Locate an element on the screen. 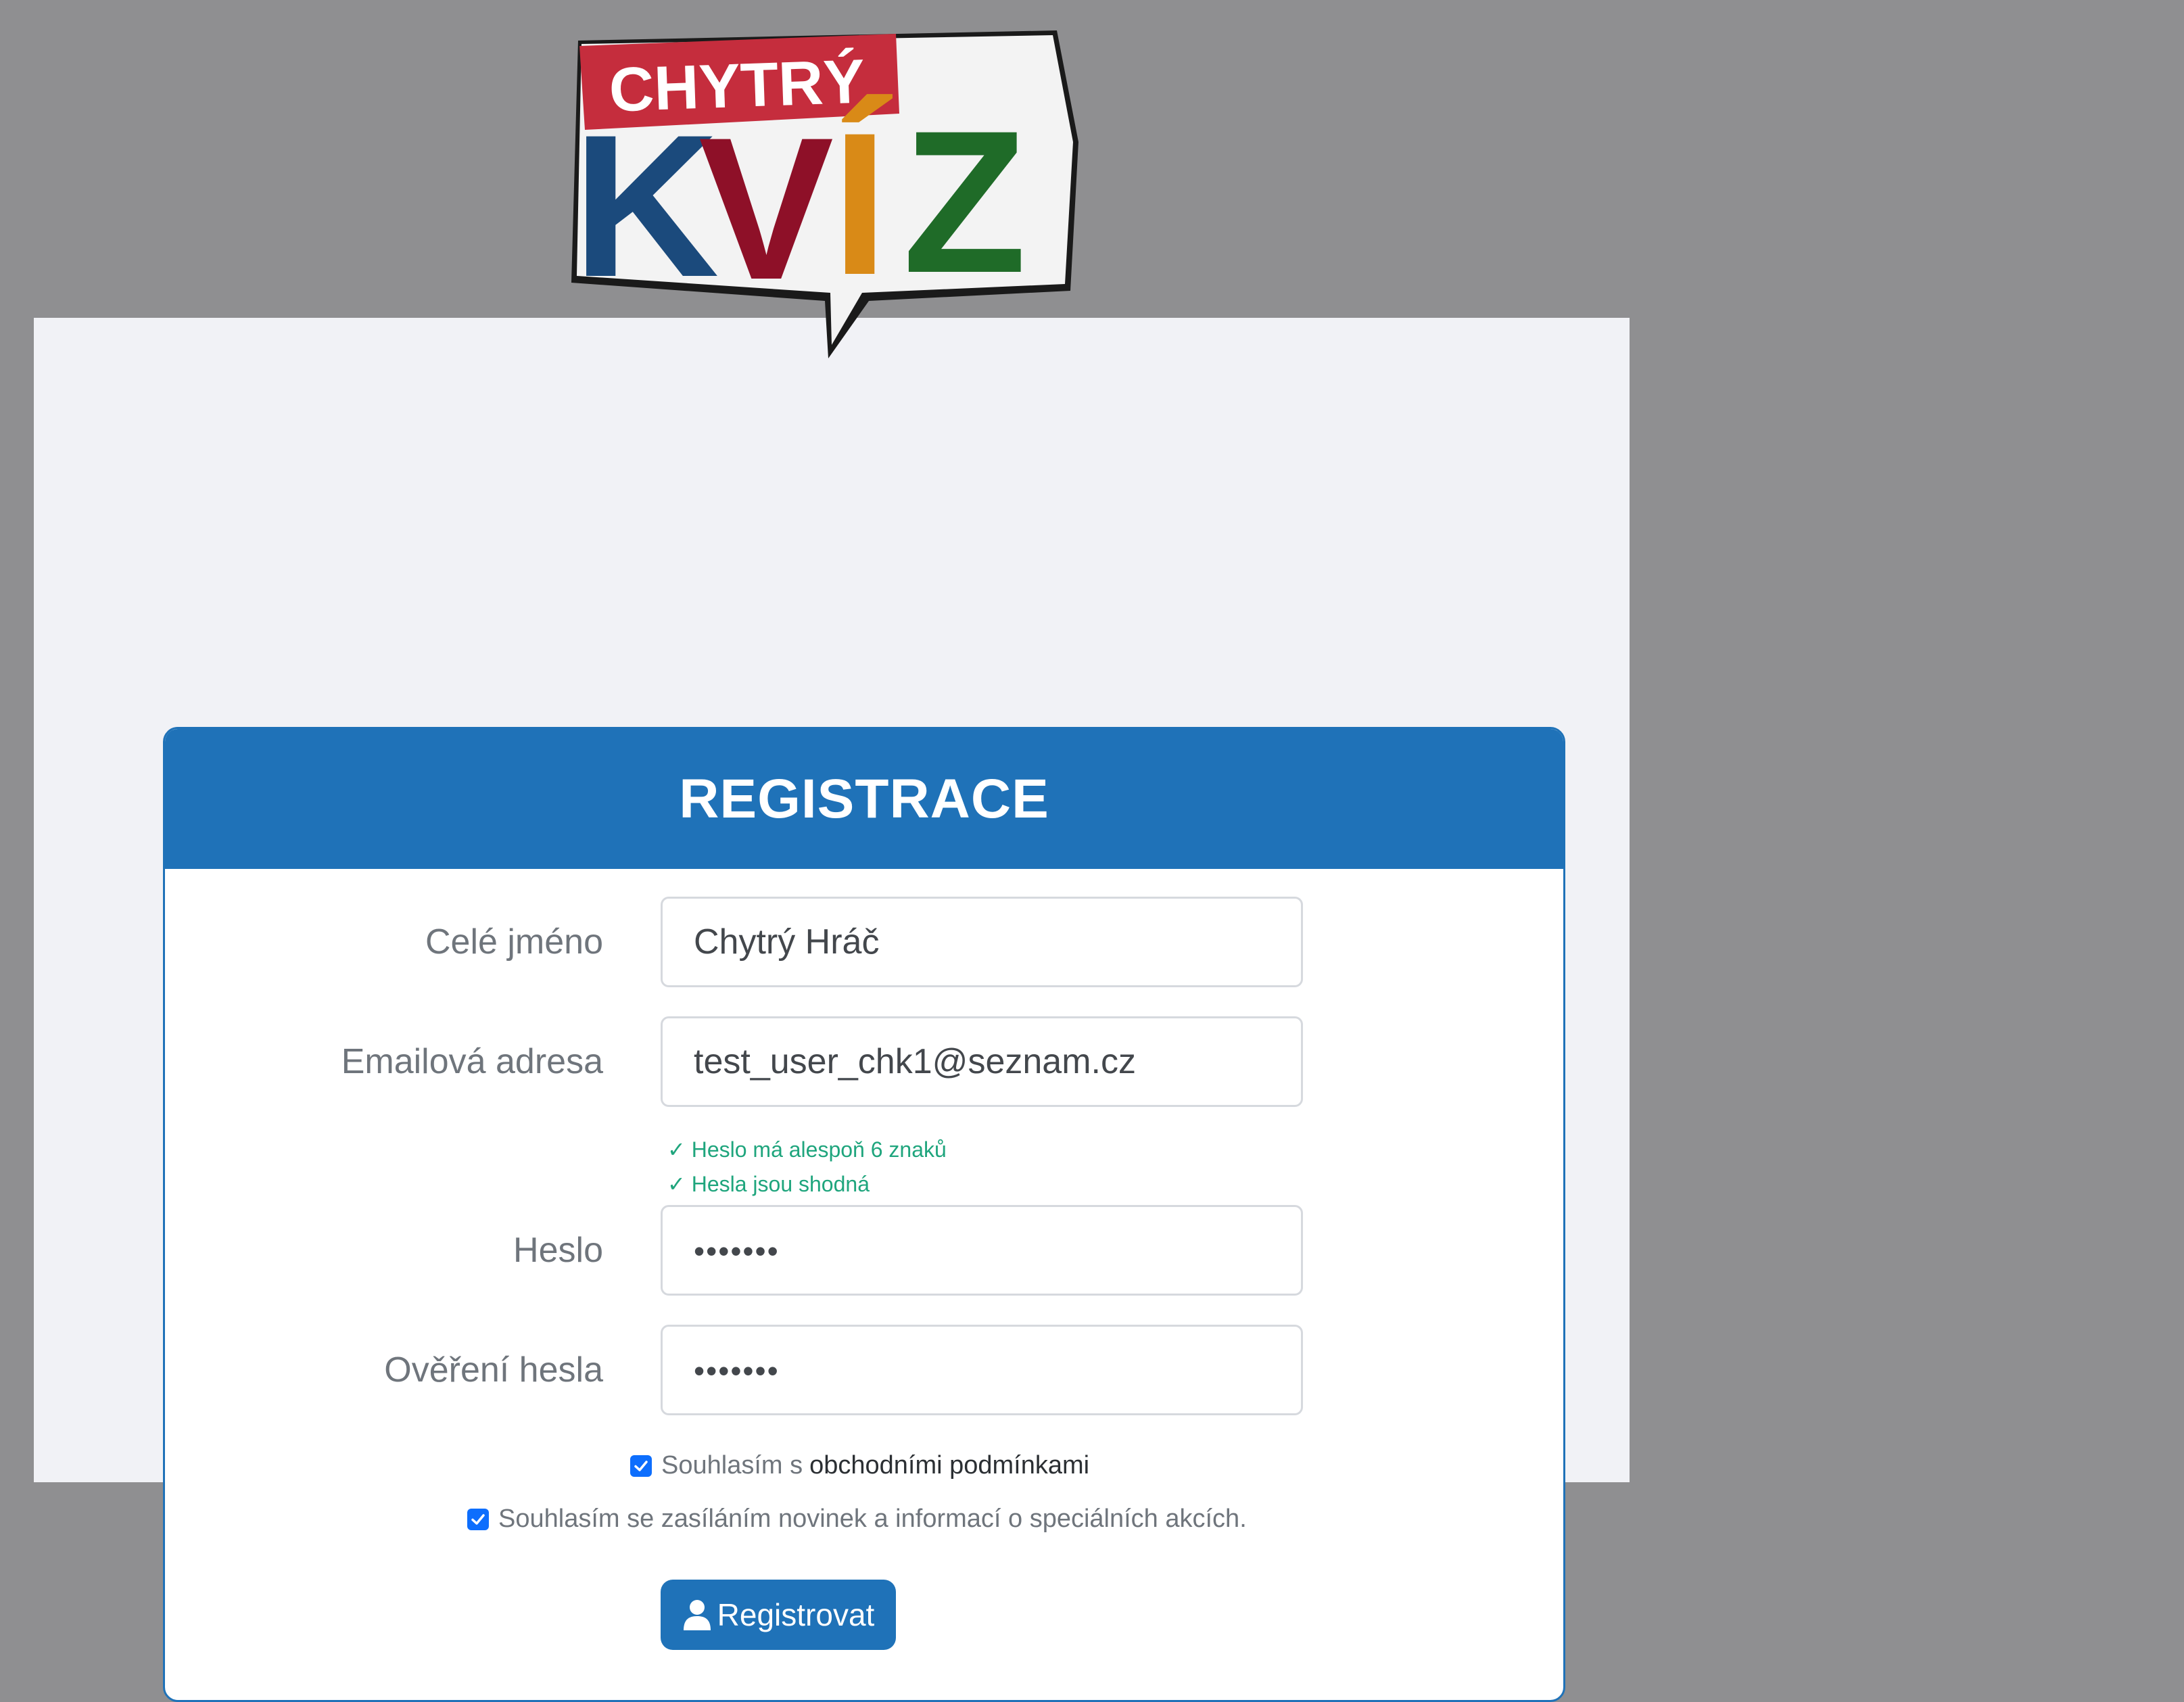  form-title: REGISTRACE is located at coordinates (864, 798).